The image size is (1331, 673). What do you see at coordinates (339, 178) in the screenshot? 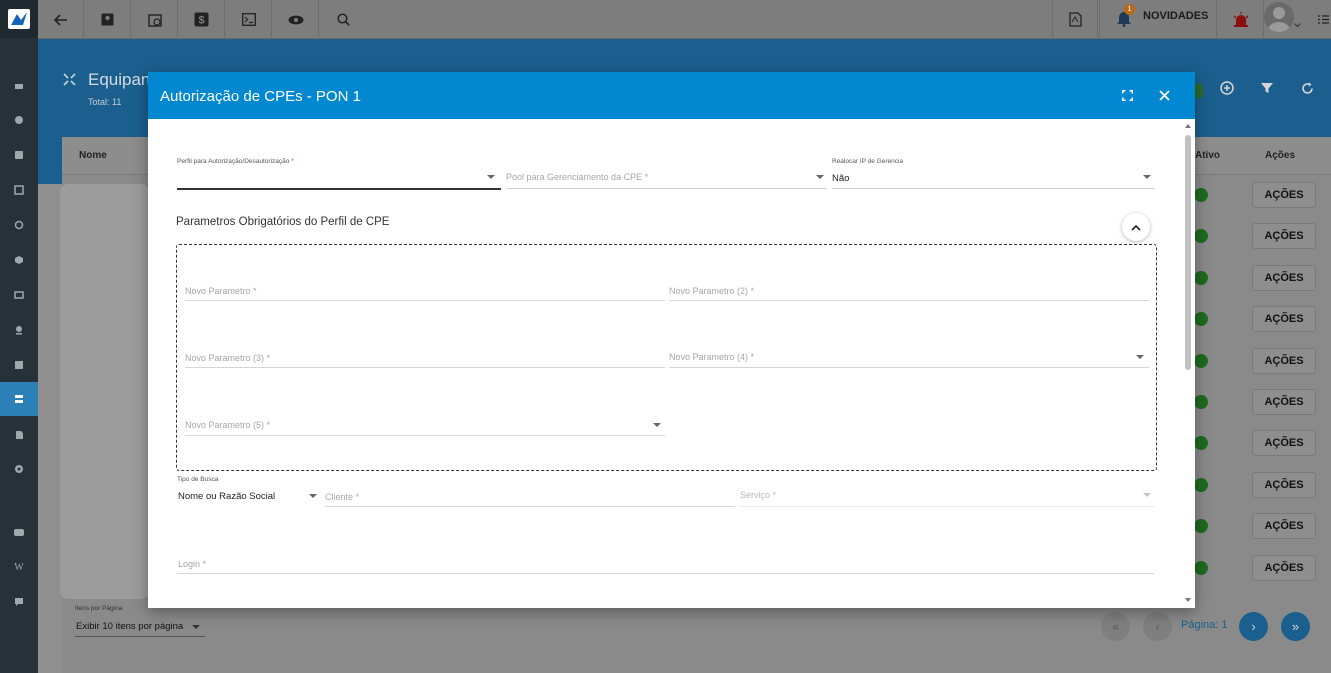
I see `perfil-select` at bounding box center [339, 178].